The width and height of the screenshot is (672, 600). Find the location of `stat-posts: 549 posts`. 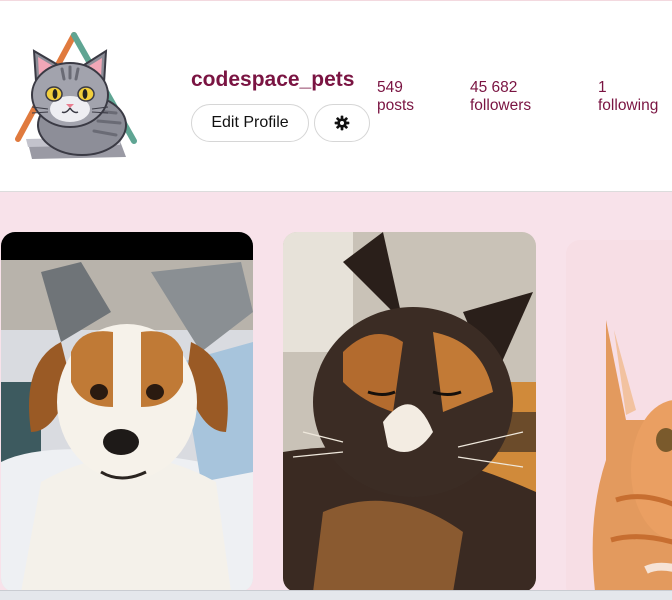

stat-posts: 549 posts is located at coordinates (395, 97).